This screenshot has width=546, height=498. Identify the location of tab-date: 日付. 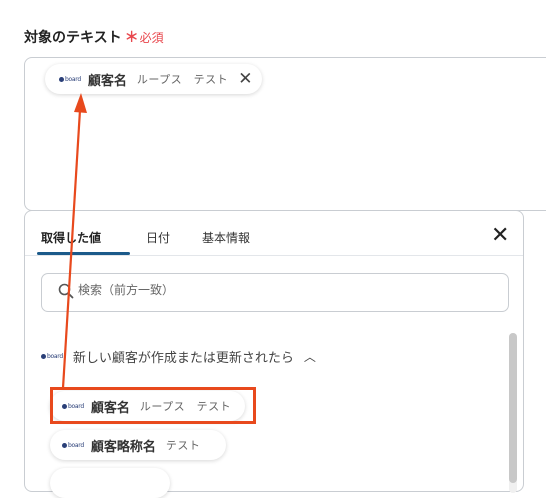
(158, 237).